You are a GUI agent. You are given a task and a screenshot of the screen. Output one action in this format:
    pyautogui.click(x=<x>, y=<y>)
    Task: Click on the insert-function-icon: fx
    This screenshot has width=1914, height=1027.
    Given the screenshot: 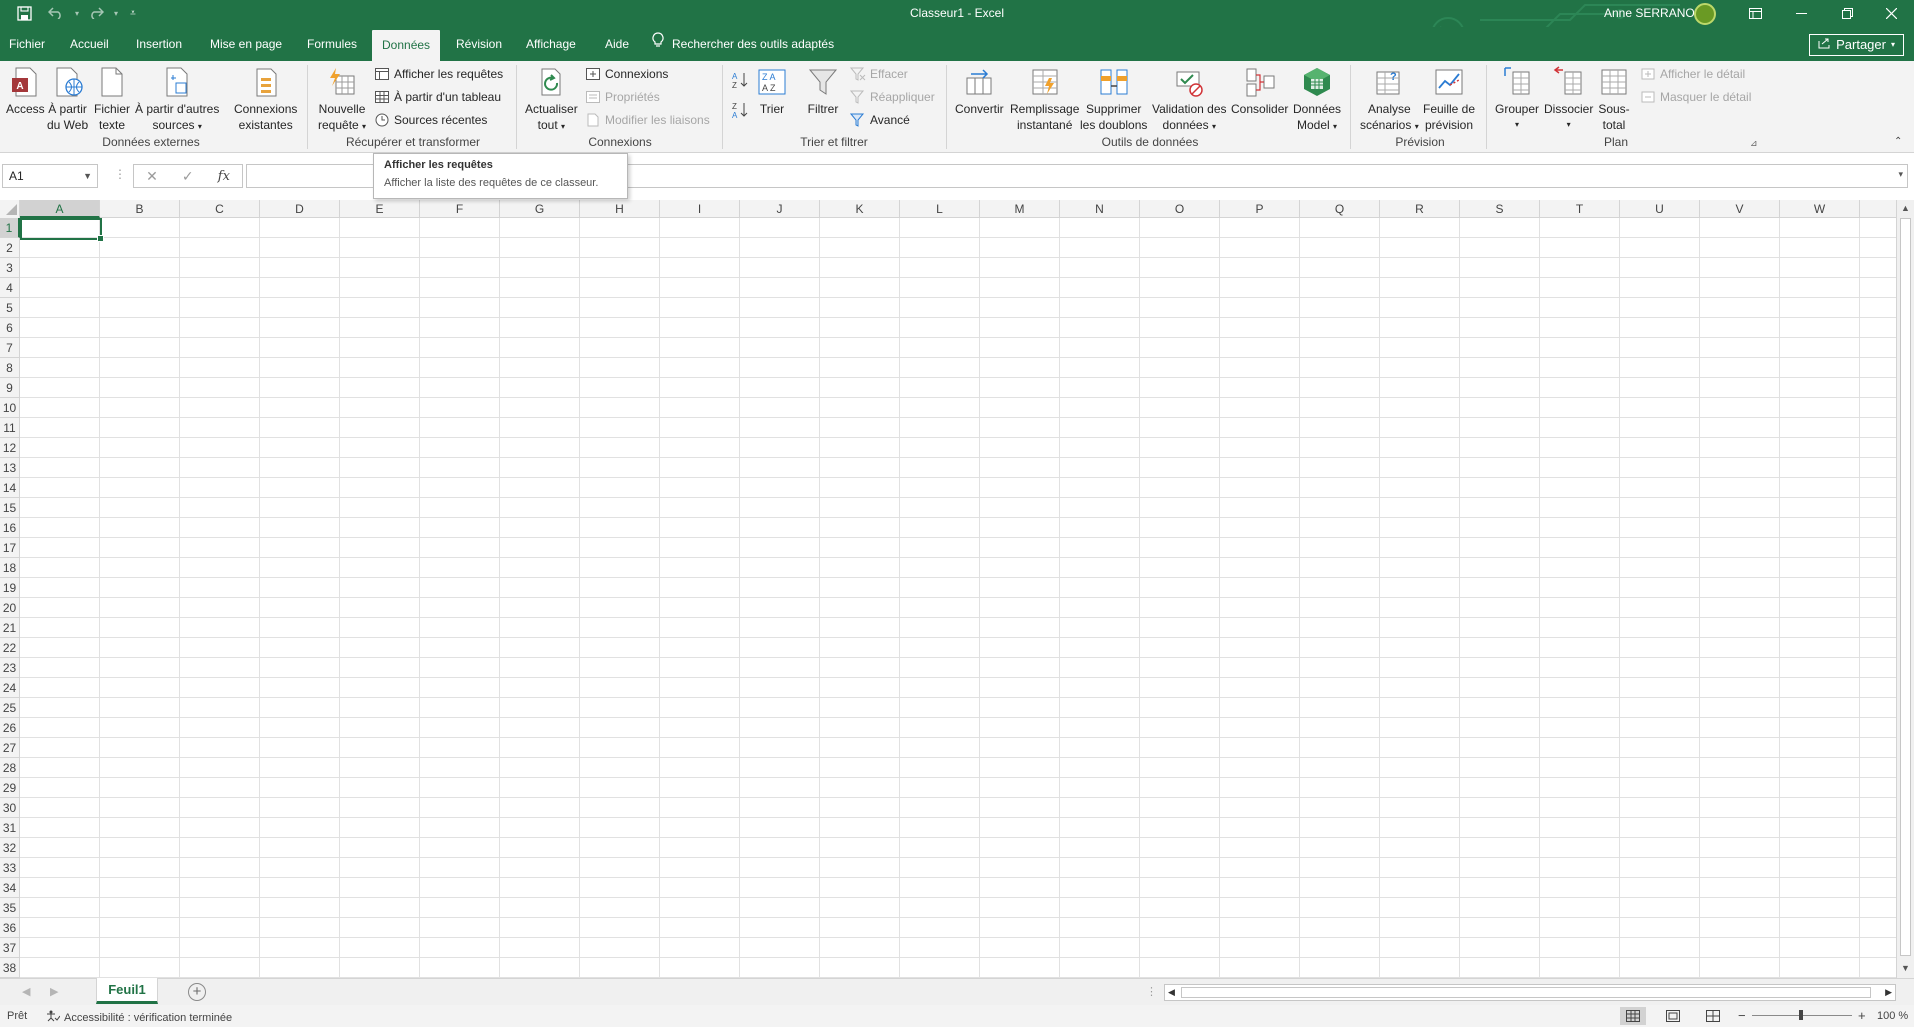 What is the action you would take?
    pyautogui.click(x=224, y=176)
    